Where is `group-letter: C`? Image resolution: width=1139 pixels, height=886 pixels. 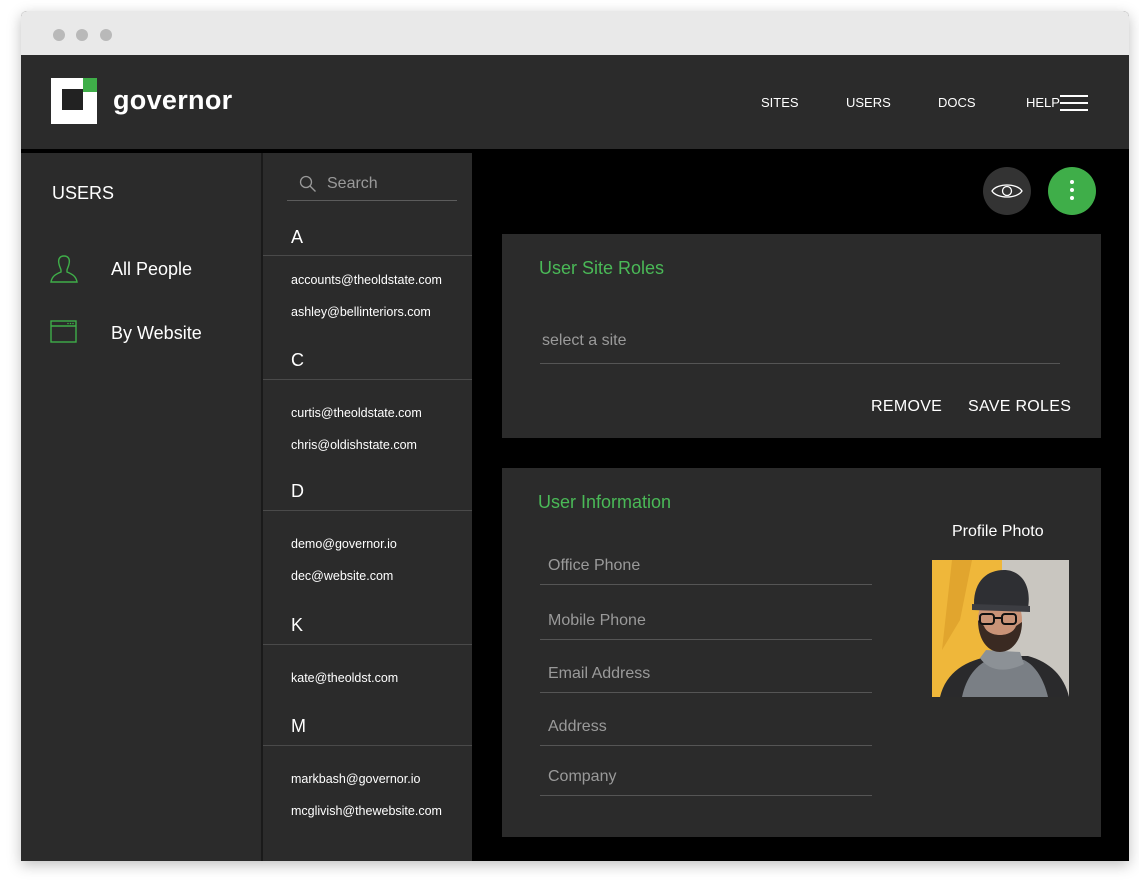 group-letter: C is located at coordinates (297, 360).